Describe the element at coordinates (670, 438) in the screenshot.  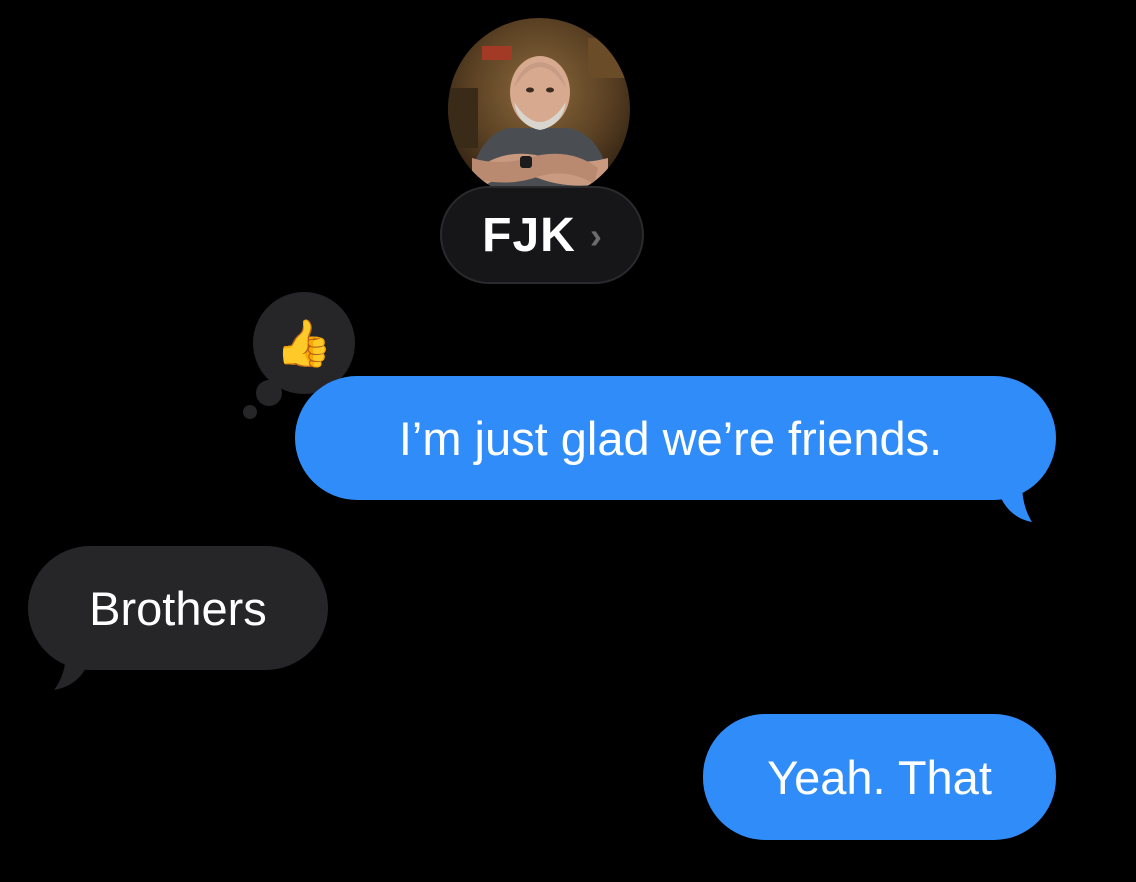
I see `message-text: I’m just glad we’re friends.` at that location.